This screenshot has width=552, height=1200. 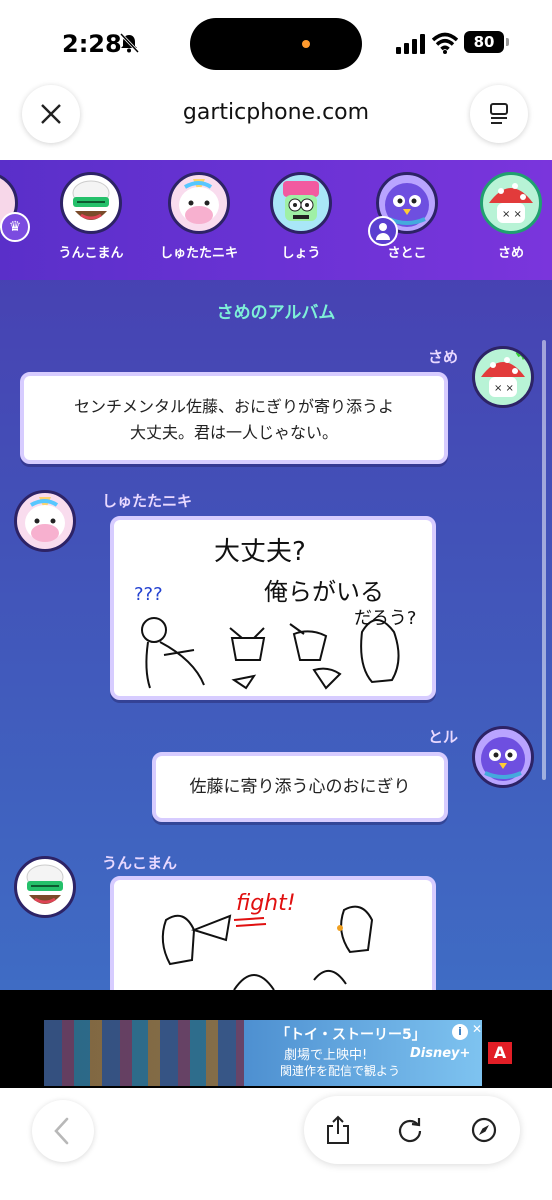 I want to click on message-text: 佐藤に寄り添う心のおにぎり, so click(x=300, y=787).